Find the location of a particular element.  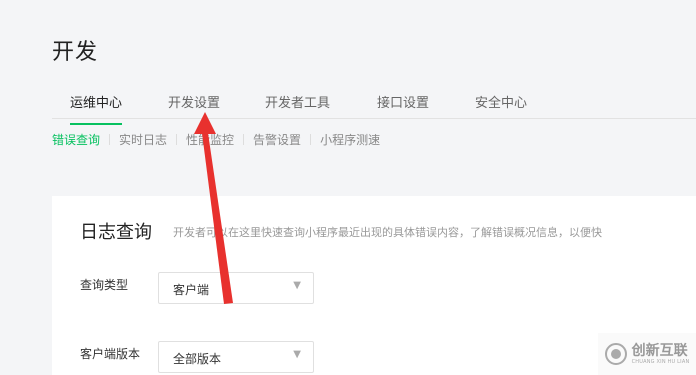

watermark: 创新互联 CHUANG XIN HU LIAN is located at coordinates (647, 354).